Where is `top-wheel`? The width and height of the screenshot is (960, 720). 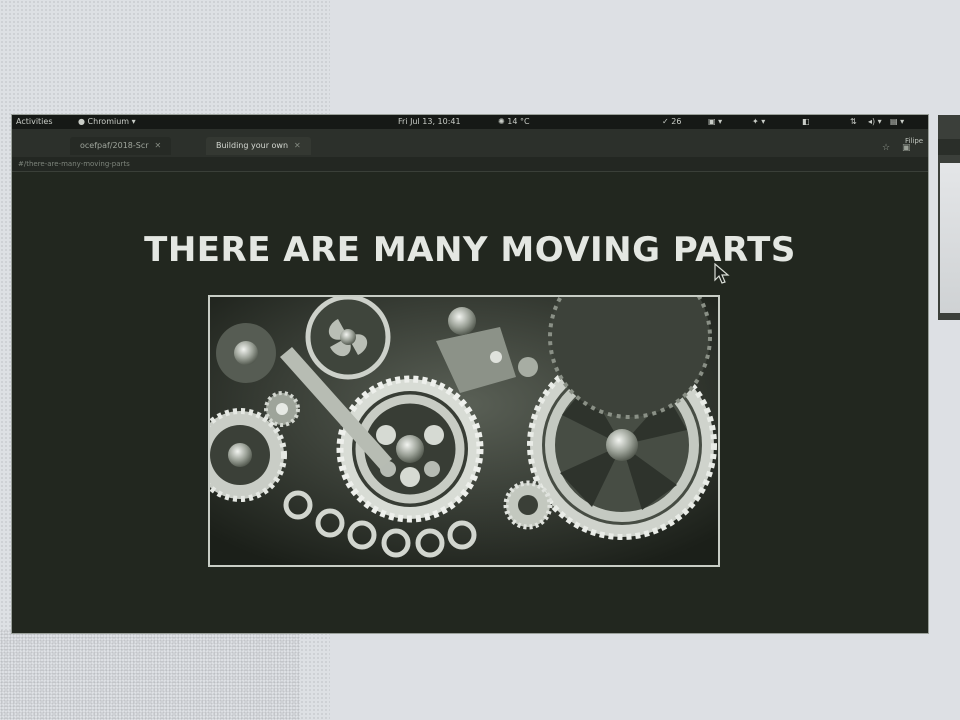
top-wheel is located at coordinates (348, 337).